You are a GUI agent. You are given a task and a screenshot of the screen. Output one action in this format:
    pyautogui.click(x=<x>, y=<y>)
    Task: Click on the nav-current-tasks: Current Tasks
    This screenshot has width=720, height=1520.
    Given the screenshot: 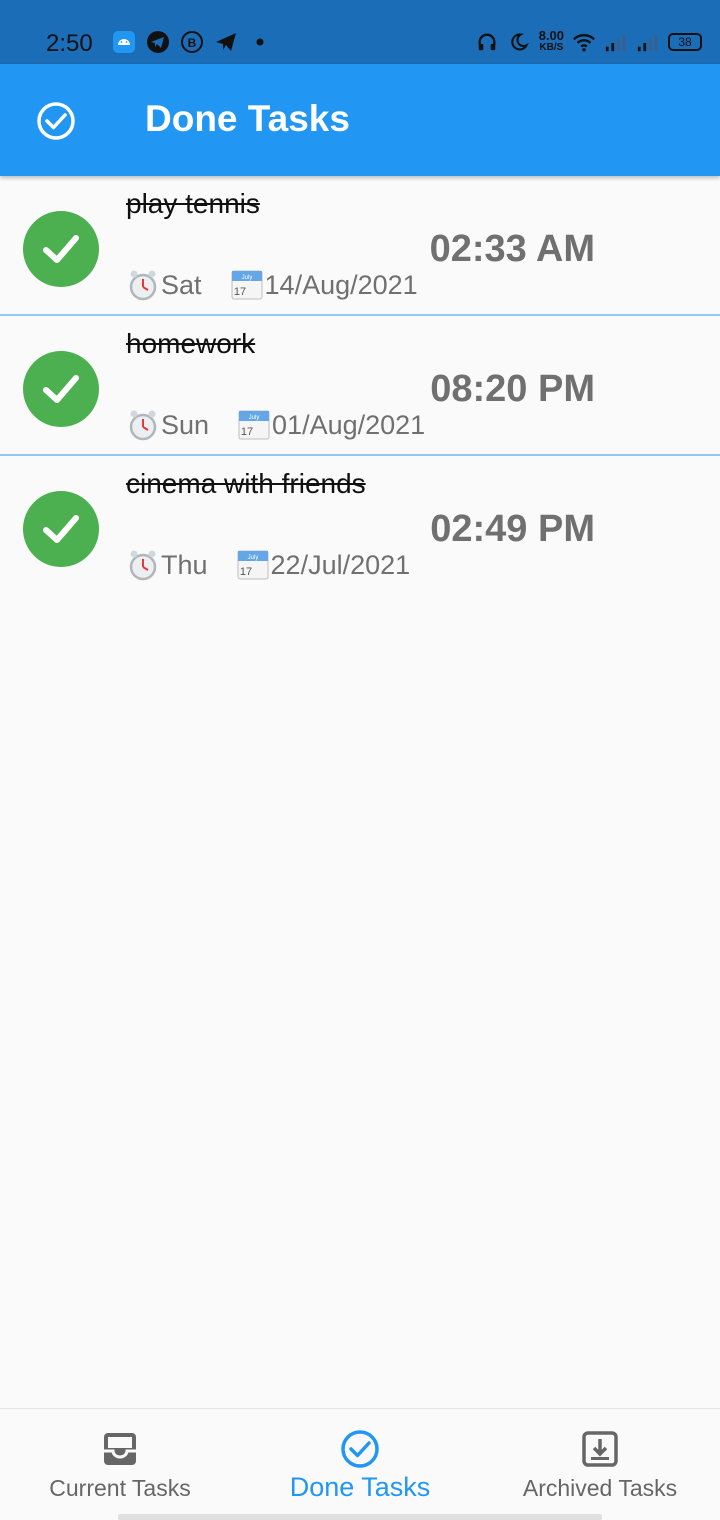 What is the action you would take?
    pyautogui.click(x=120, y=1464)
    